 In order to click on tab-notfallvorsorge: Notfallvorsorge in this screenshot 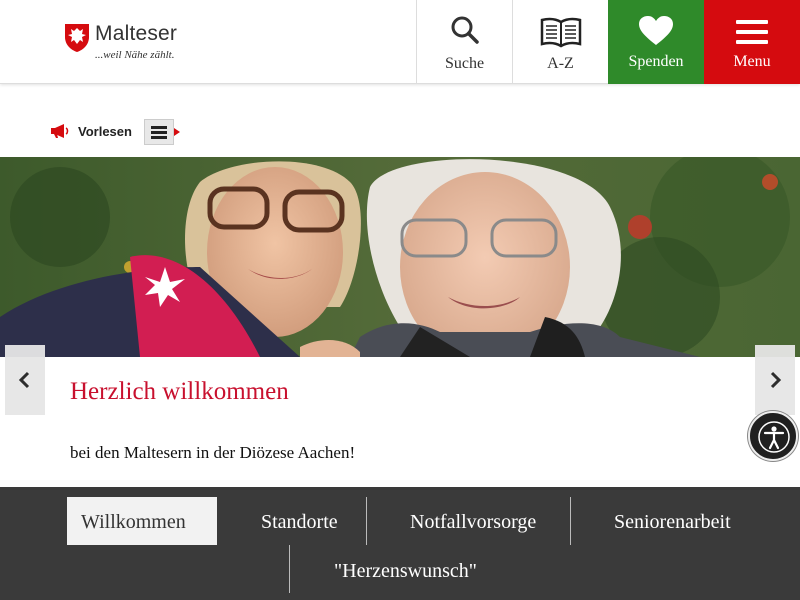, I will do `click(482, 521)`.